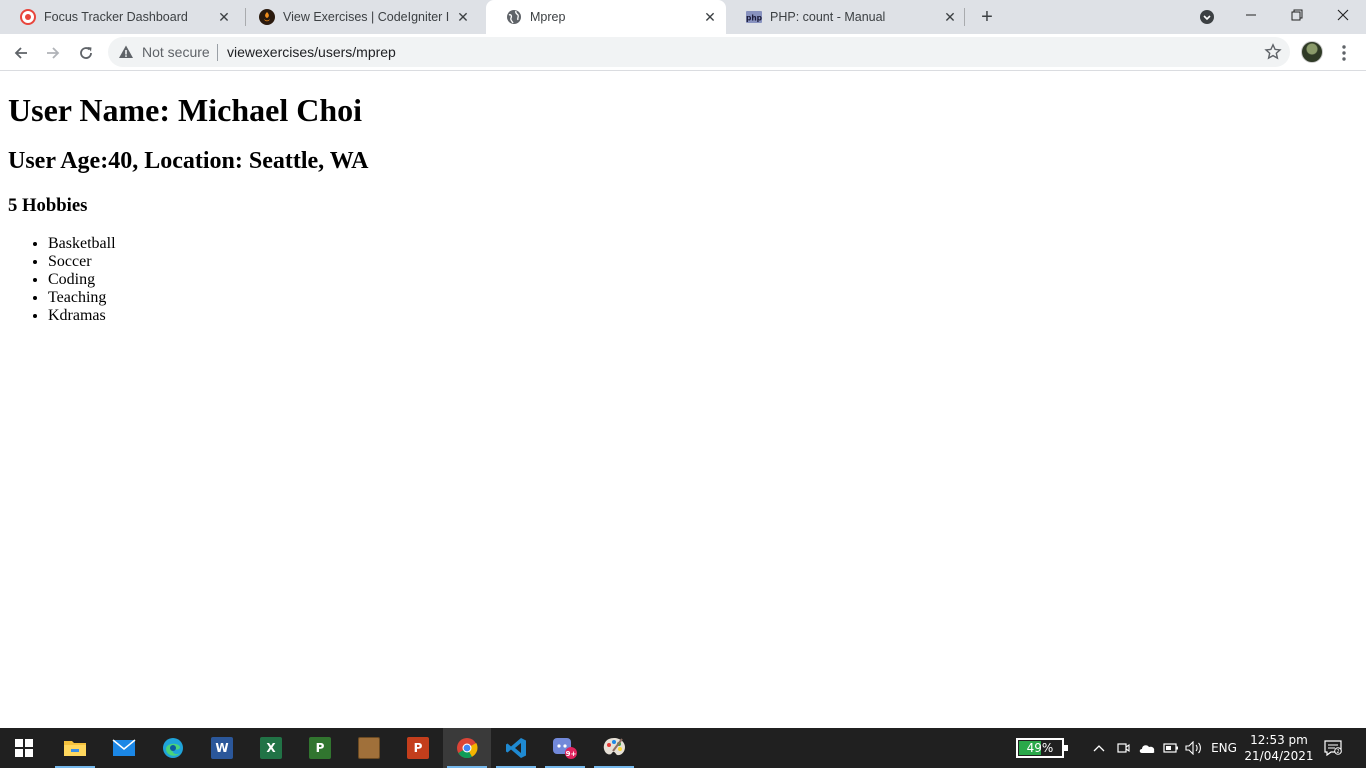  I want to click on mail-icon, so click(124, 747).